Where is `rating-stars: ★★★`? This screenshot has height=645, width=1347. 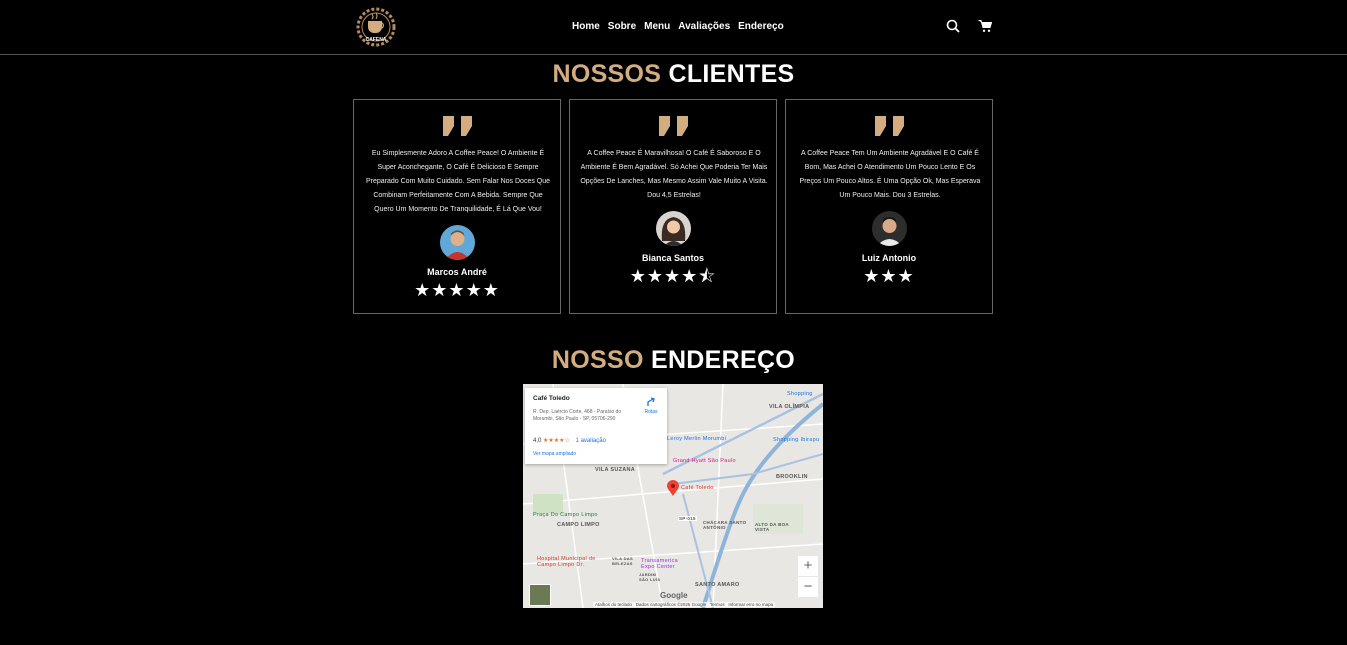
rating-stars: ★★★ is located at coordinates (889, 276).